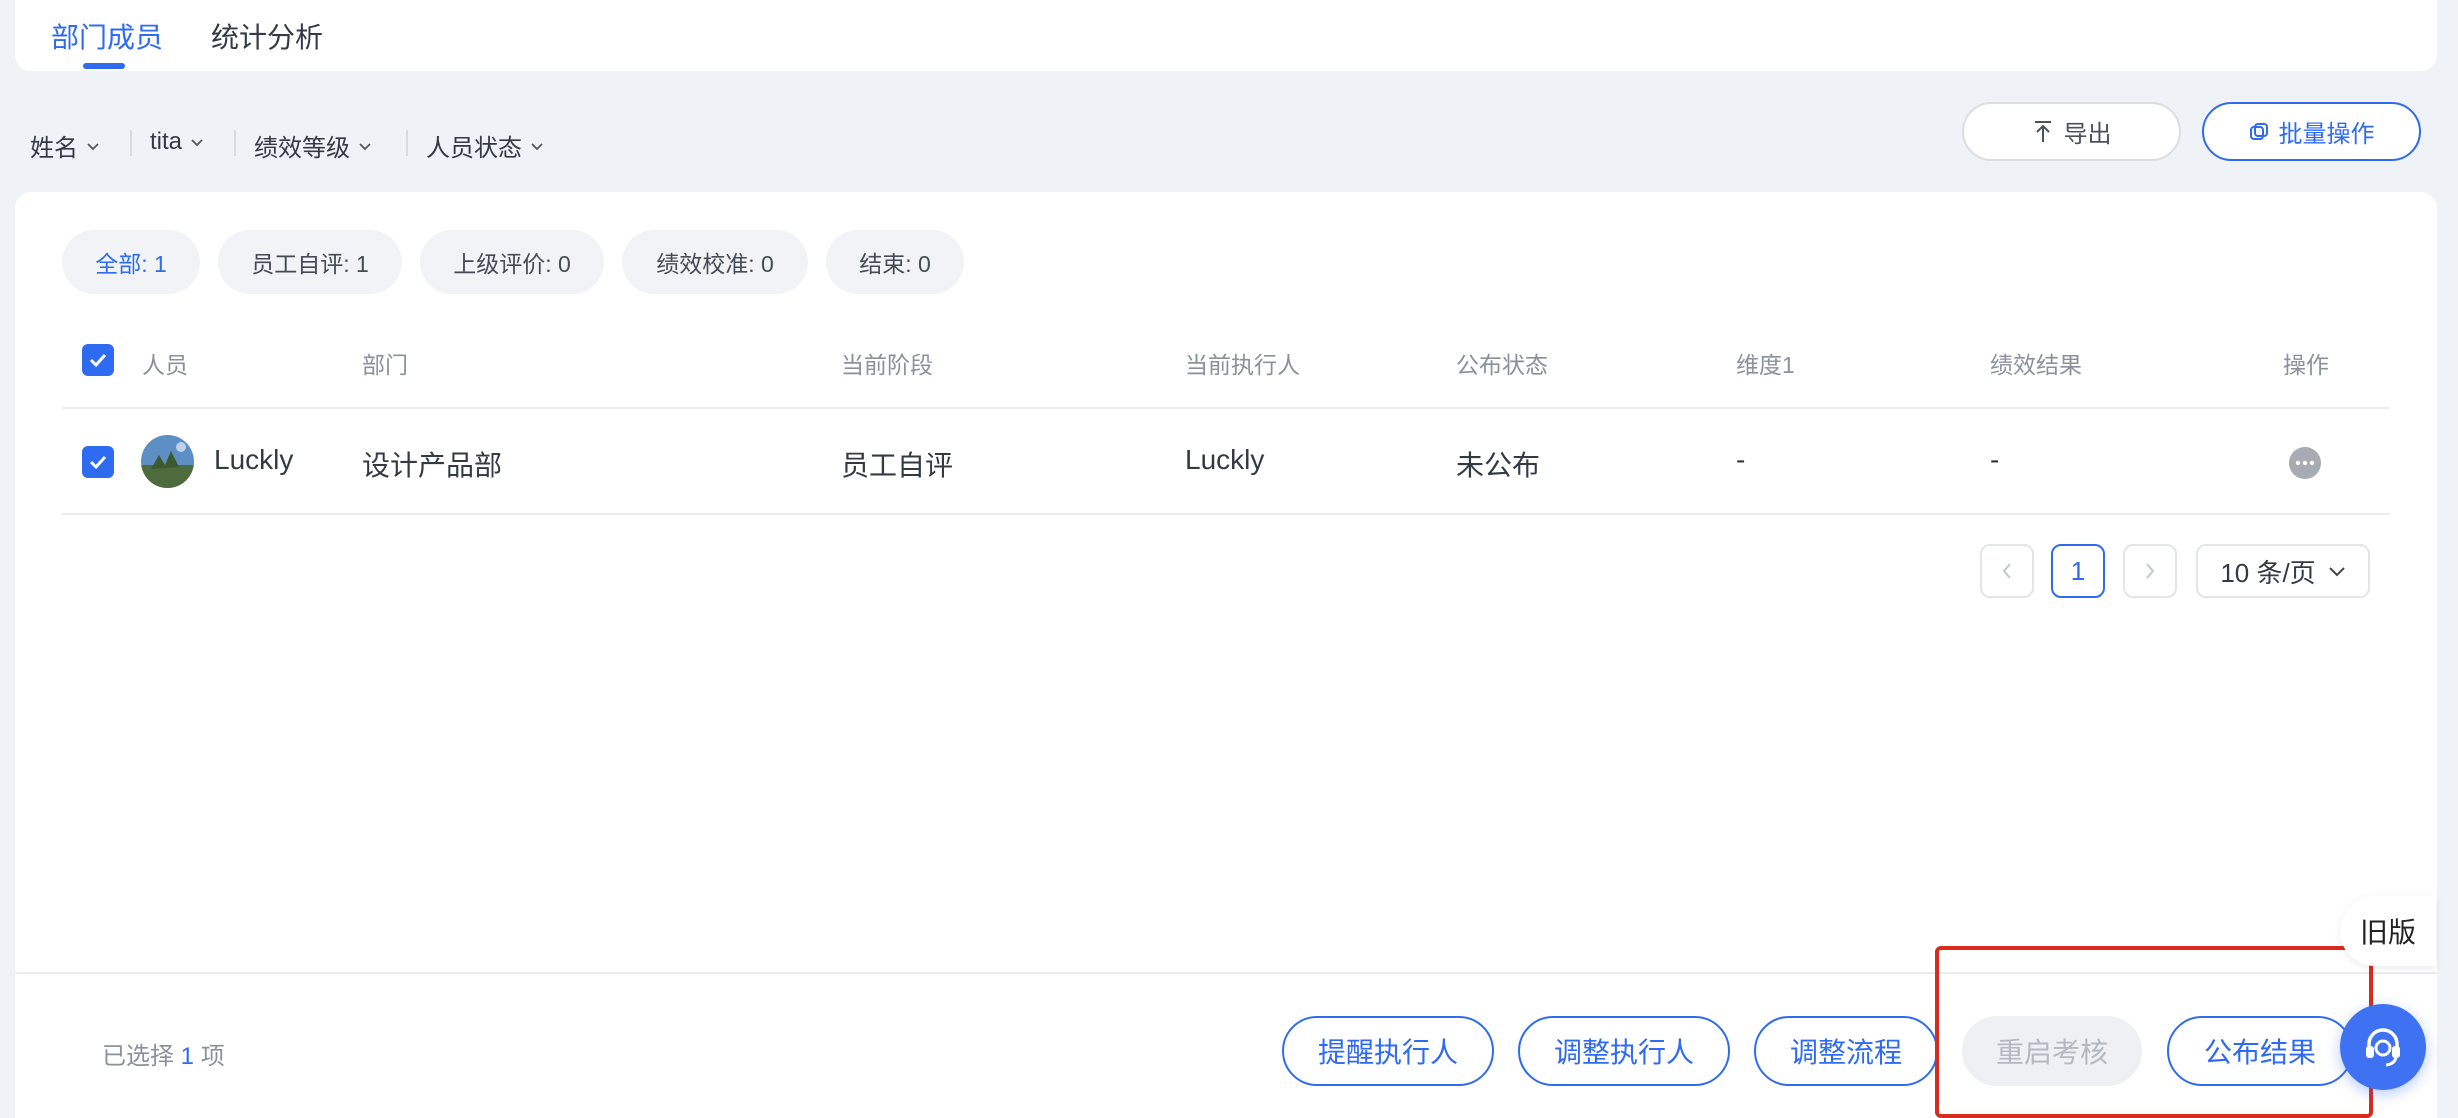 The height and width of the screenshot is (1118, 2458). Describe the element at coordinates (1624, 1051) in the screenshot. I see `adjust-executor-button: 调整执行人` at that location.